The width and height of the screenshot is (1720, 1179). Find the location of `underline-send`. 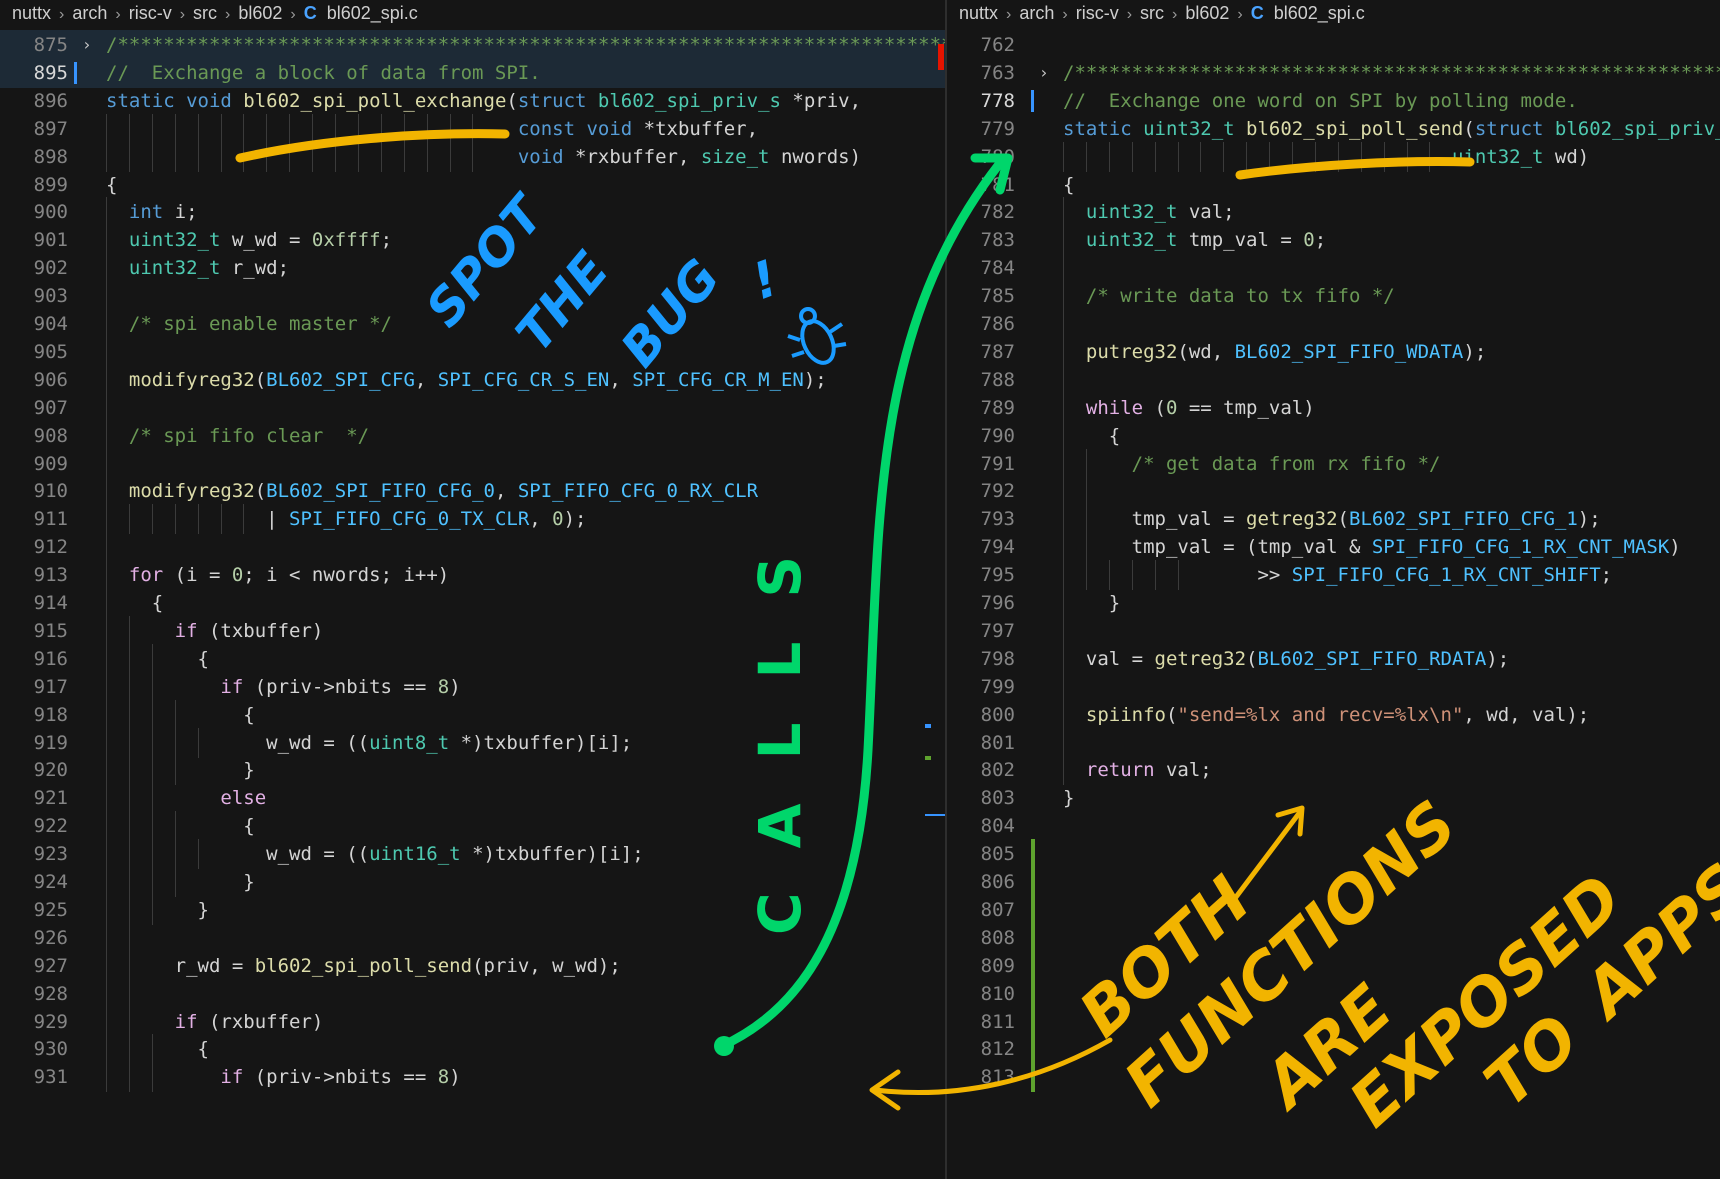

underline-send is located at coordinates (1355, 168).